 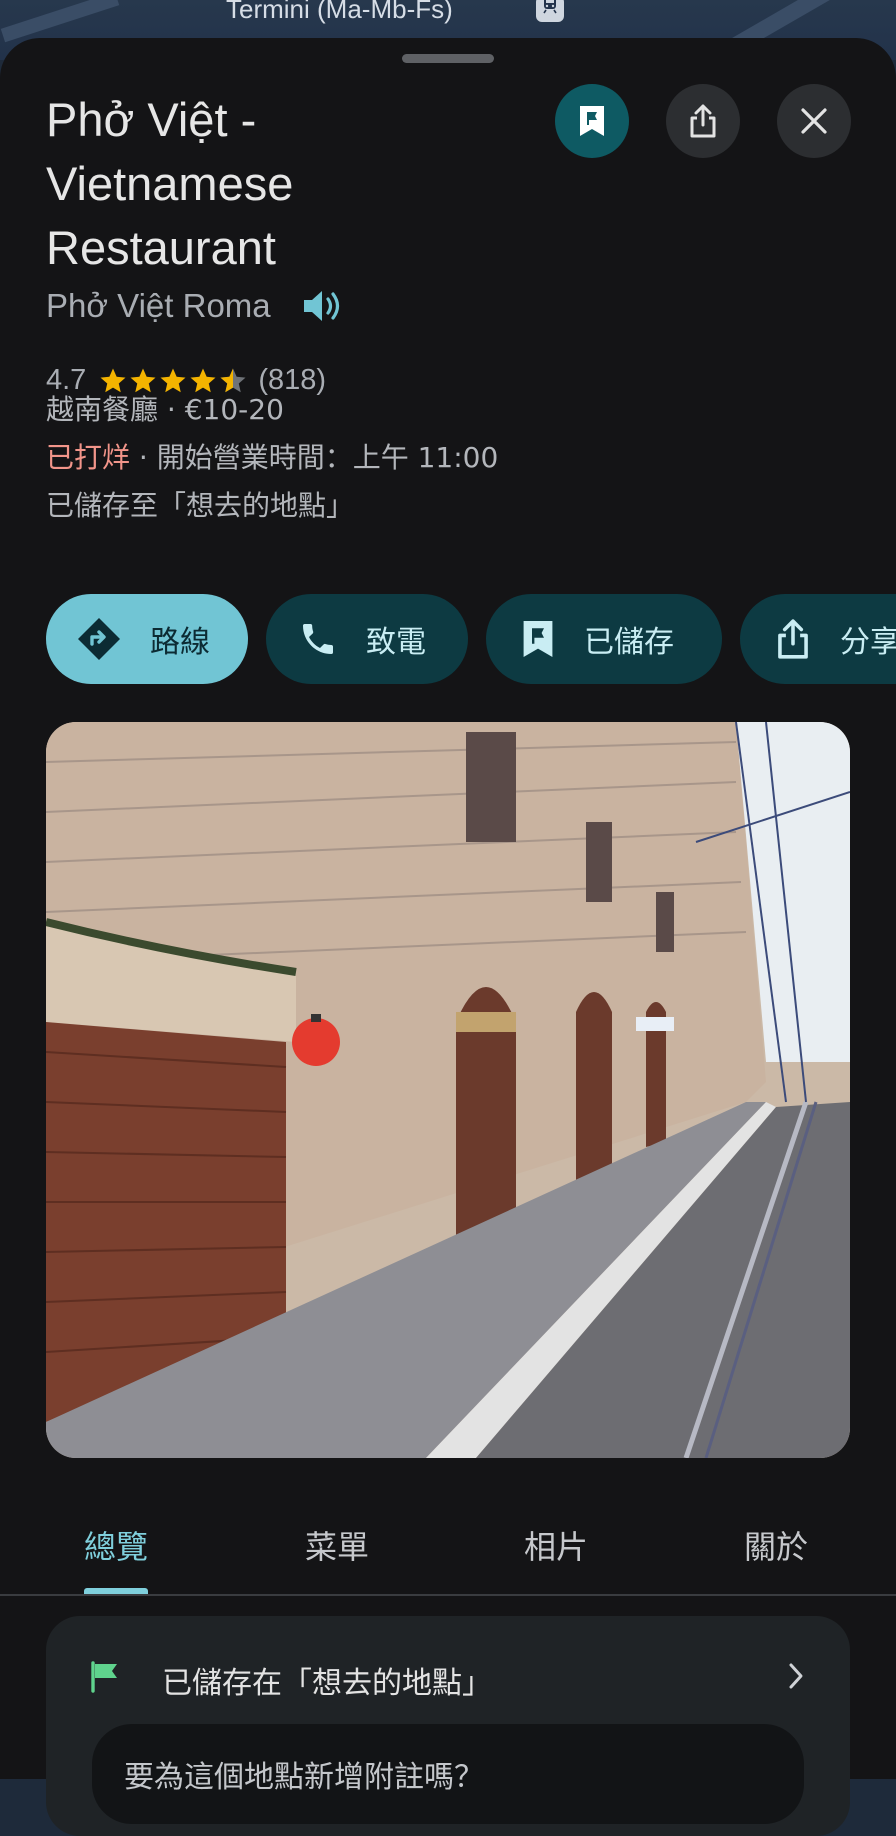 I want to click on place-title: Phở Việt - Vietnamese Restaurant, so click(x=170, y=183).